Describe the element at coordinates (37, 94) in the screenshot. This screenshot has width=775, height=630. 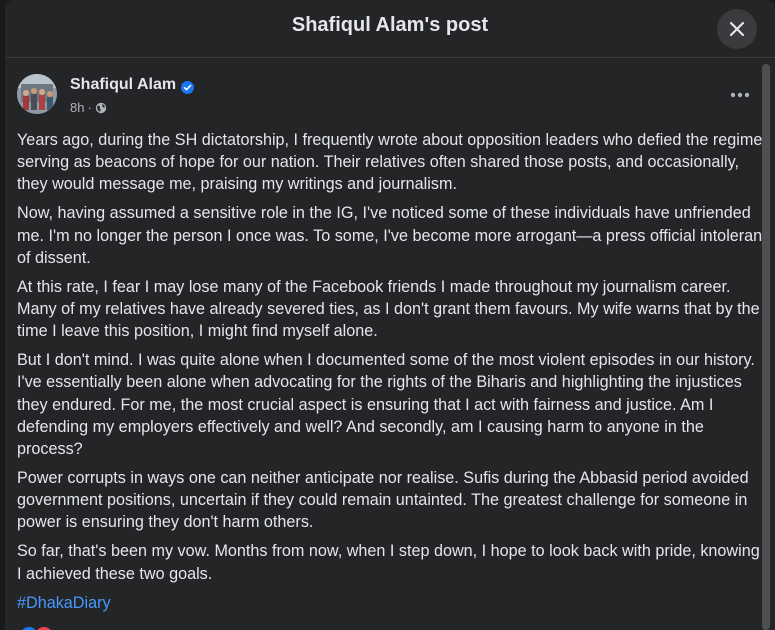
I see `avatar` at that location.